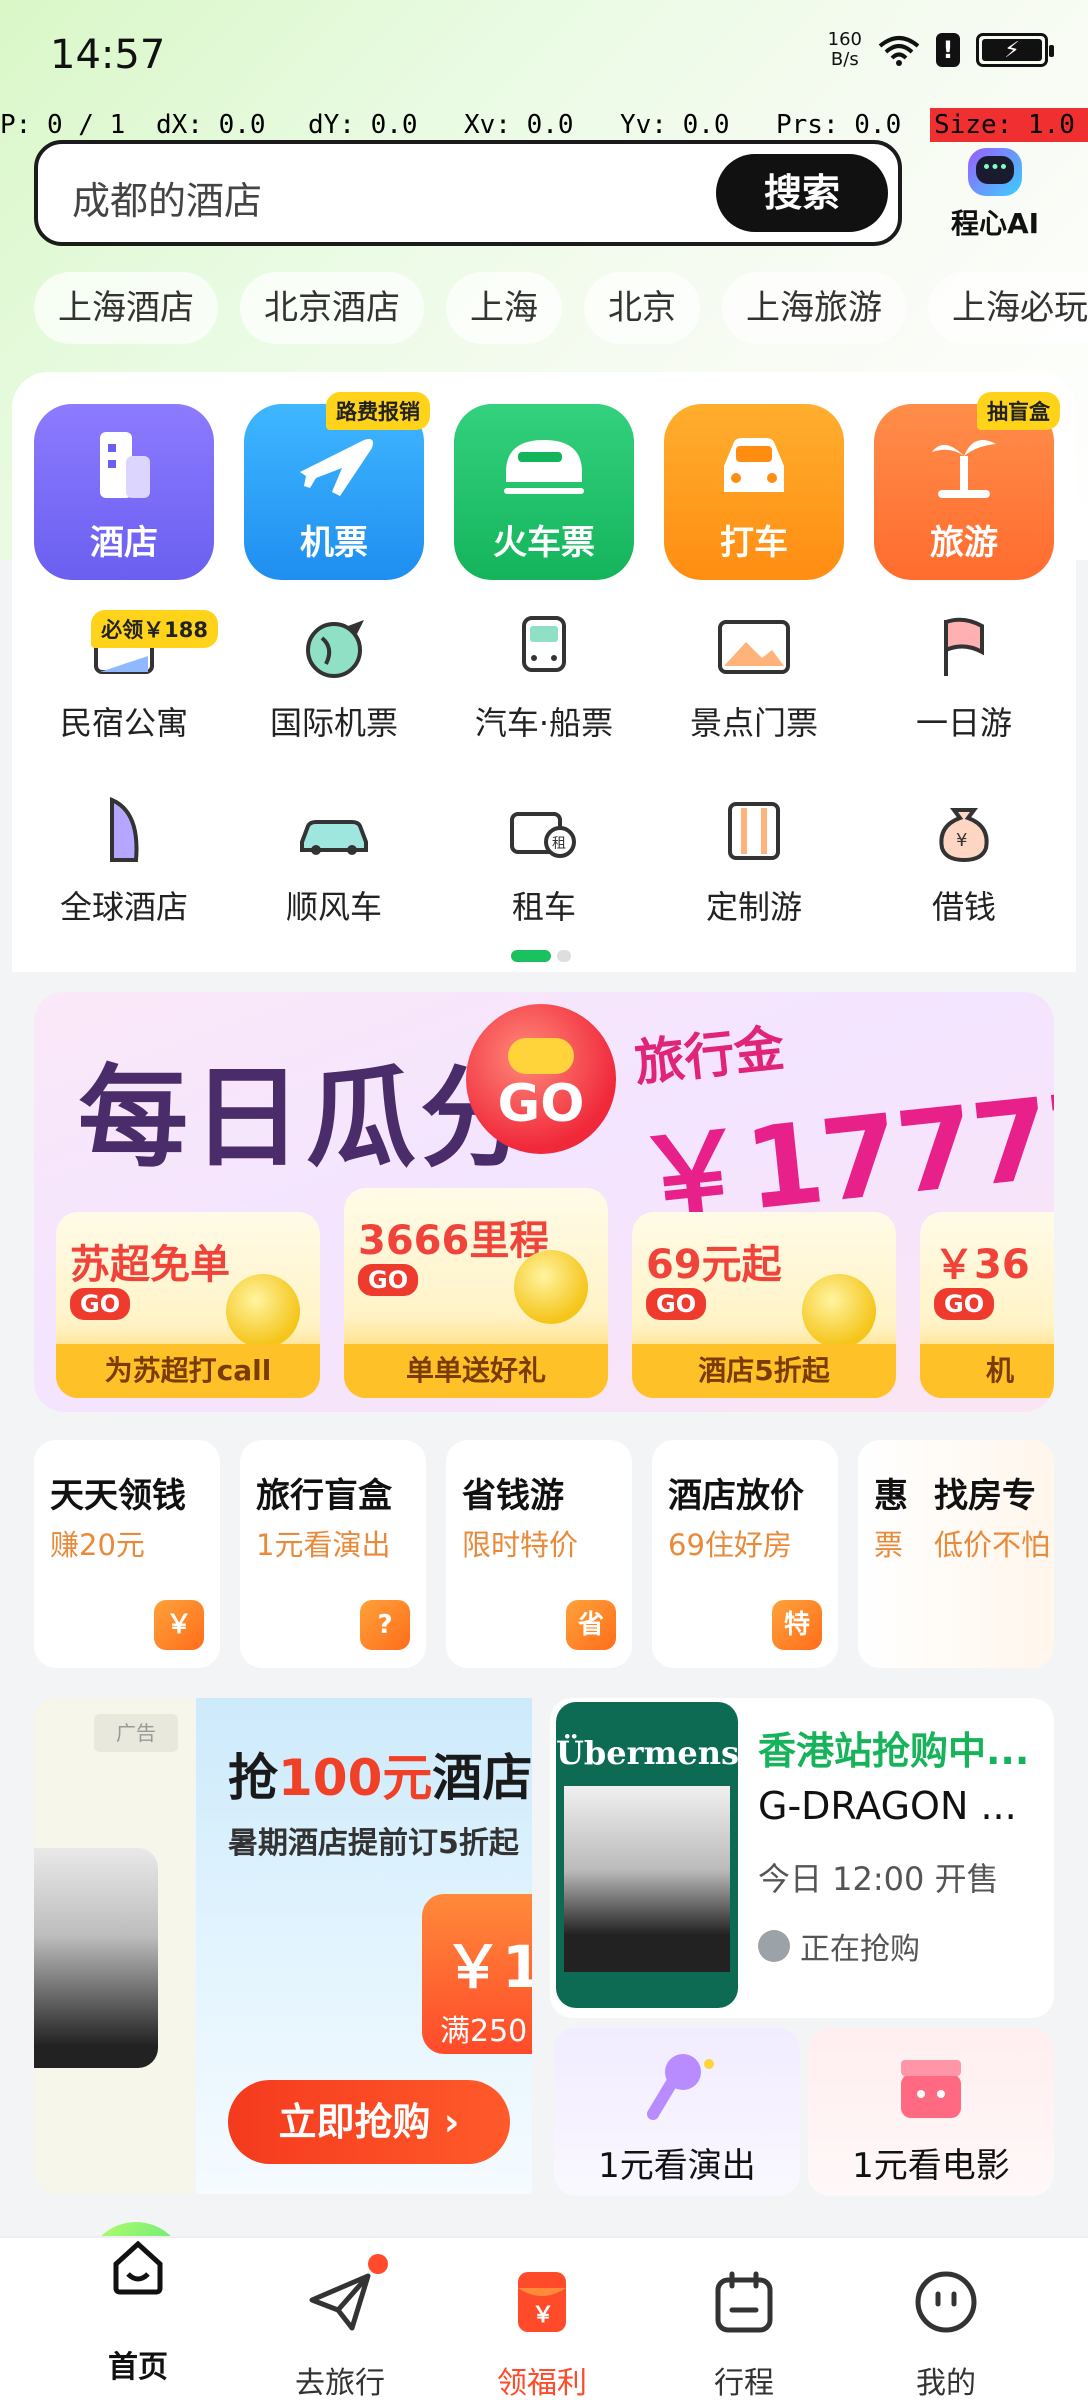 The height and width of the screenshot is (2400, 1088). I want to click on service-train: 火车票, so click(544, 492).